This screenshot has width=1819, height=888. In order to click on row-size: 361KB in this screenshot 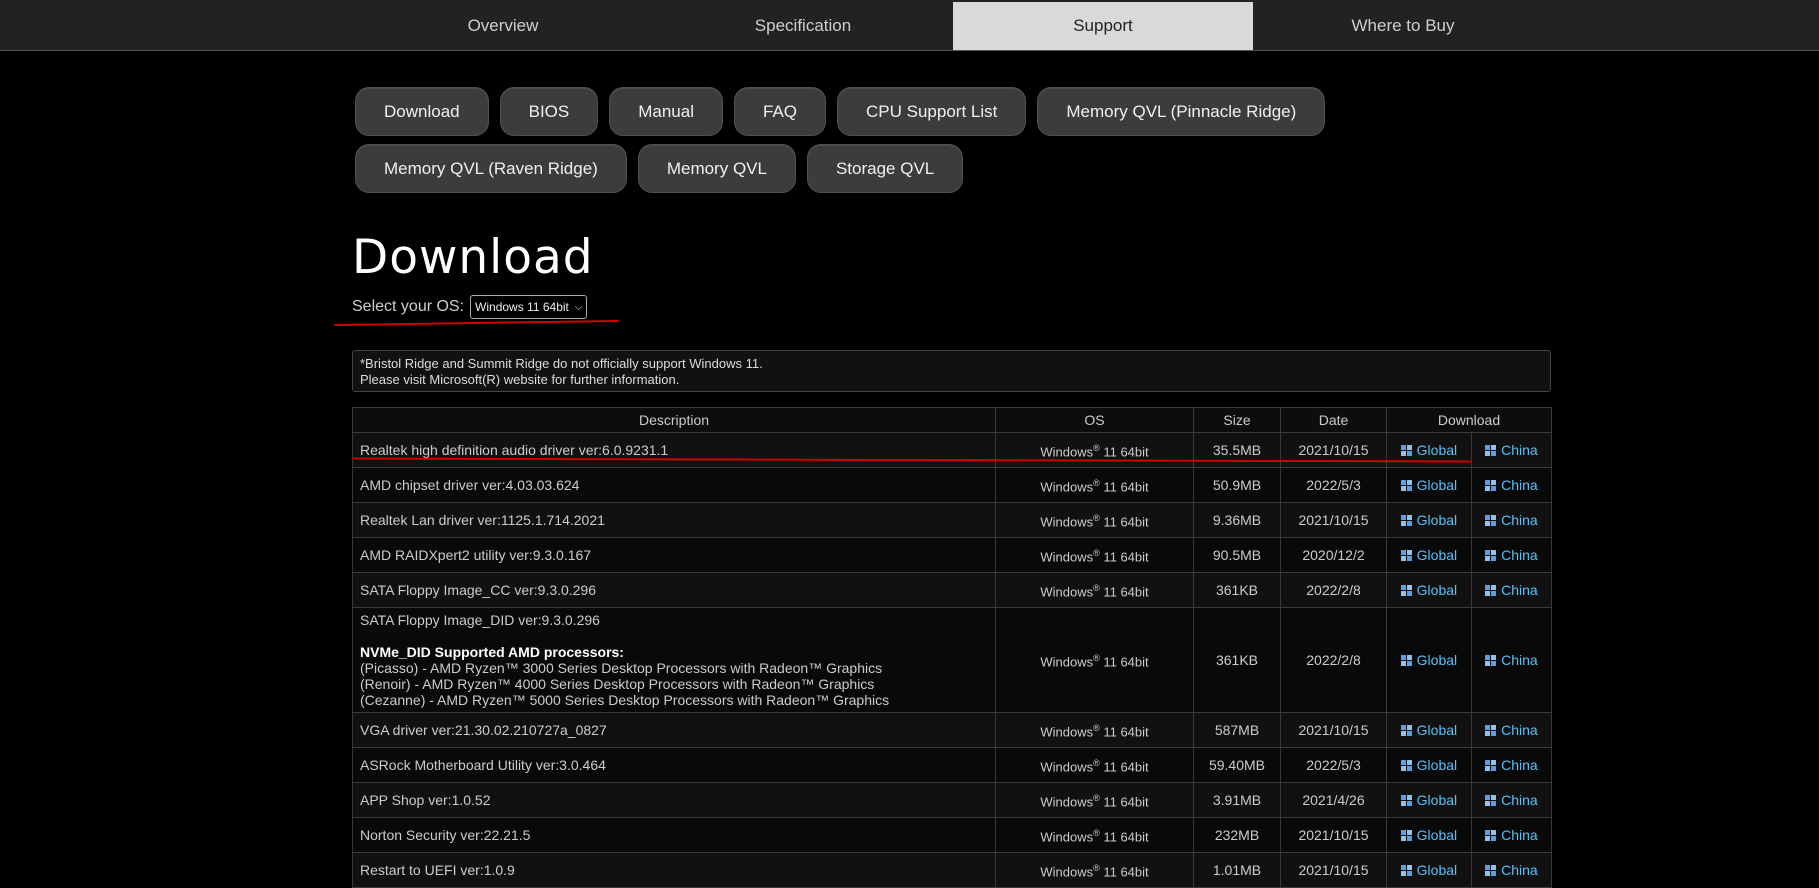, I will do `click(1237, 660)`.